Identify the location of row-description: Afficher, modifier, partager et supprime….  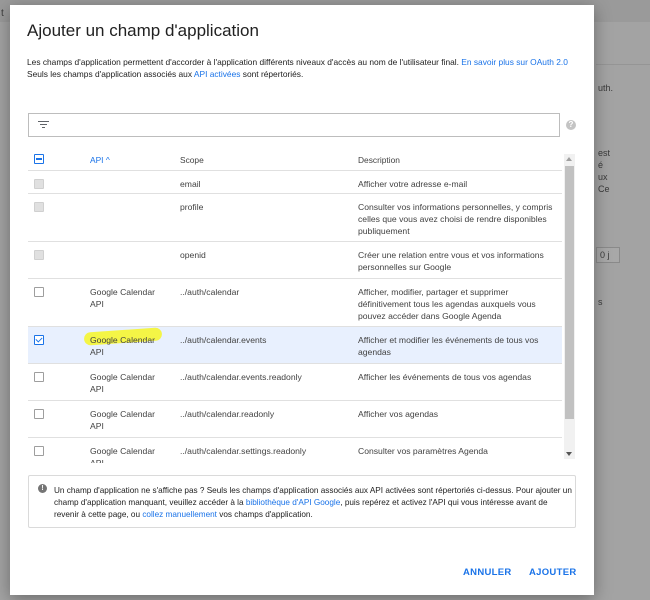
(447, 304).